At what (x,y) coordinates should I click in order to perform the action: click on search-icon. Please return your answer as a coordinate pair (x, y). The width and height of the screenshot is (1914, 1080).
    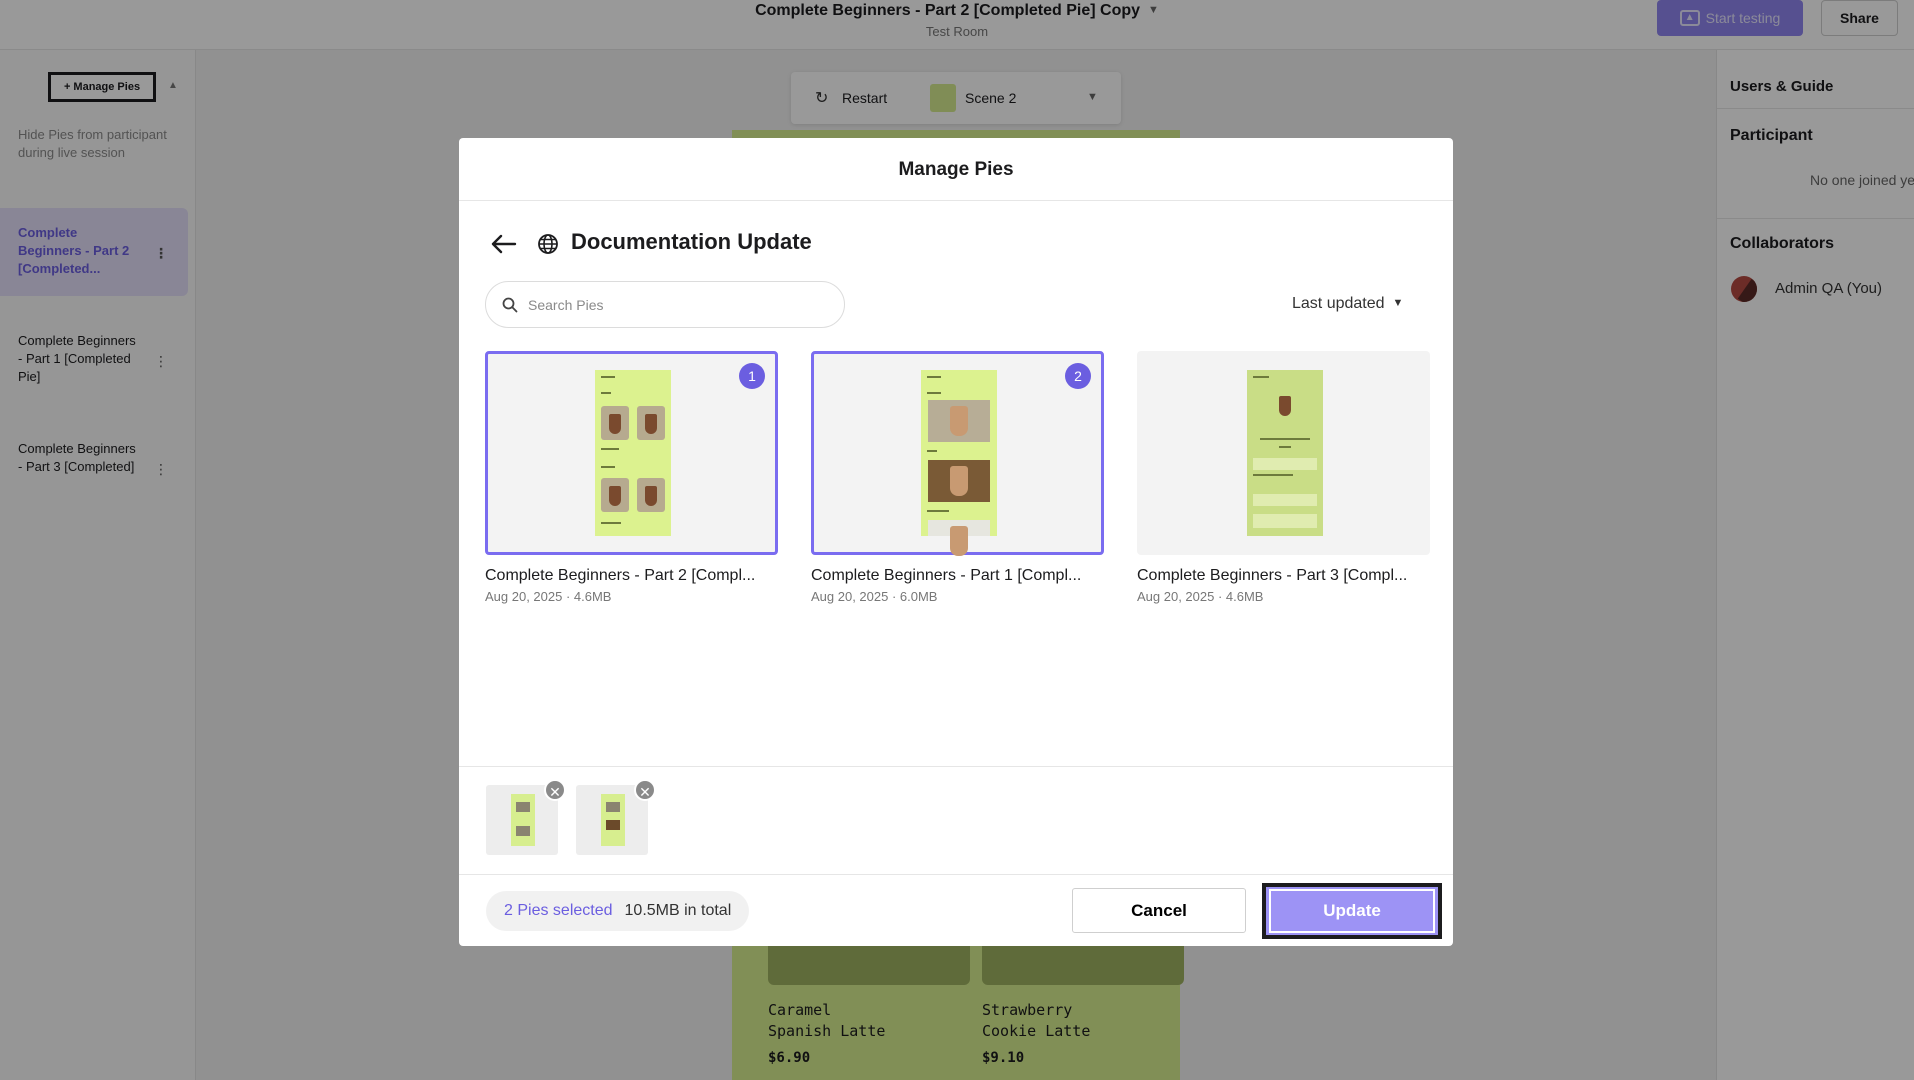
    Looking at the image, I should click on (510, 304).